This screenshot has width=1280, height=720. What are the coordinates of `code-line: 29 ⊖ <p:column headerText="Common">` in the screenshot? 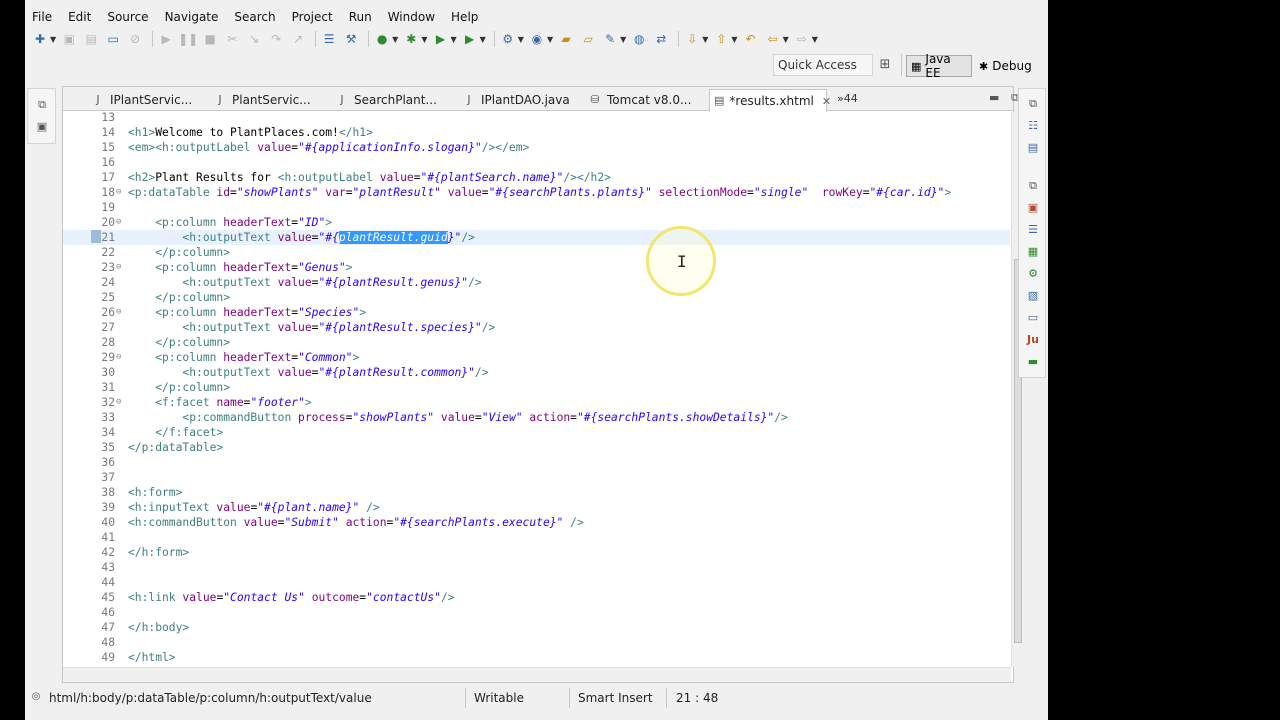 It's located at (536, 357).